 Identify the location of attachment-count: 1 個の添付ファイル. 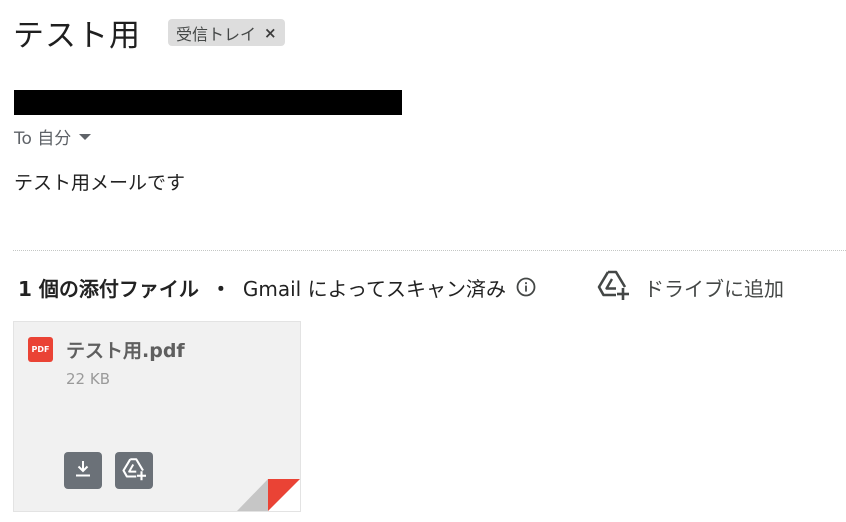
(108, 288).